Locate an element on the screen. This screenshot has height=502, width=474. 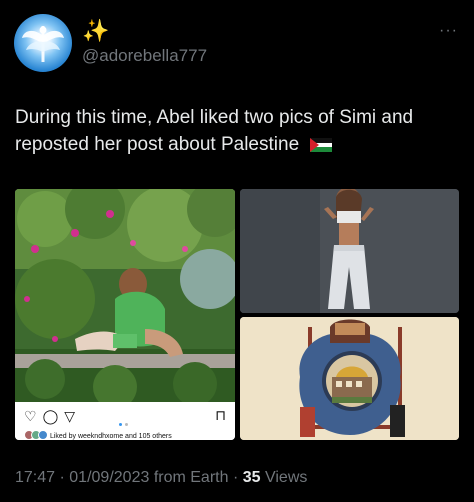
angel-wings-avatar-icon is located at coordinates (43, 44).